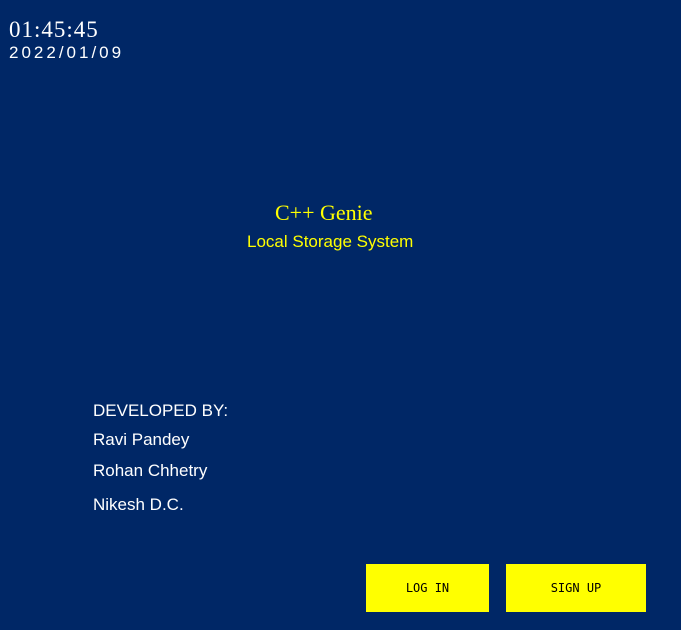  What do you see at coordinates (427, 588) in the screenshot?
I see `login-button: LOG IN` at bounding box center [427, 588].